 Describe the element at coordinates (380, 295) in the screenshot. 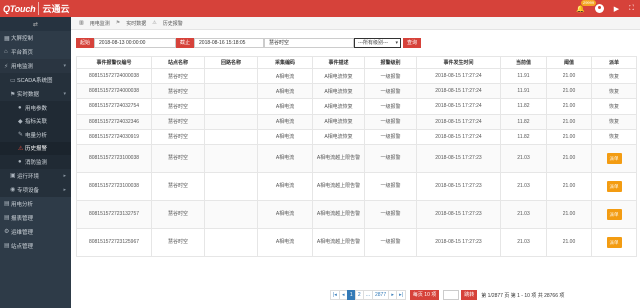

I see `page-button: 2877` at that location.